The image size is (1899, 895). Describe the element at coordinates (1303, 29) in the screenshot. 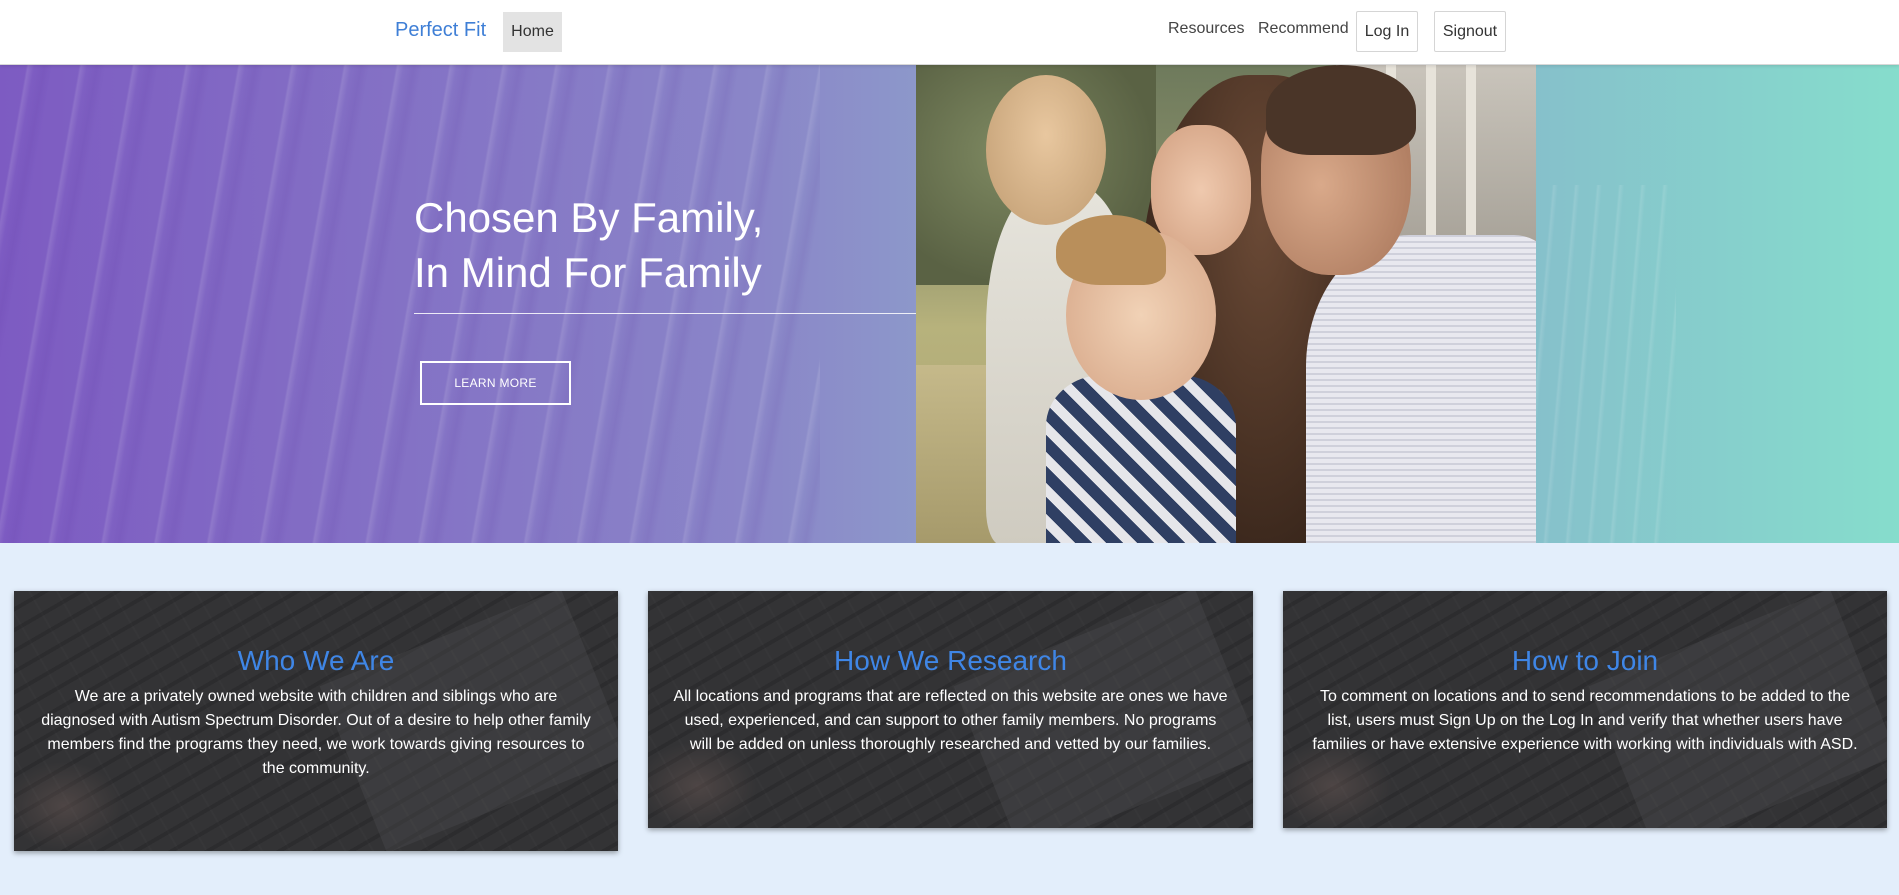

I see `nav-recommend-link: Recommend` at that location.